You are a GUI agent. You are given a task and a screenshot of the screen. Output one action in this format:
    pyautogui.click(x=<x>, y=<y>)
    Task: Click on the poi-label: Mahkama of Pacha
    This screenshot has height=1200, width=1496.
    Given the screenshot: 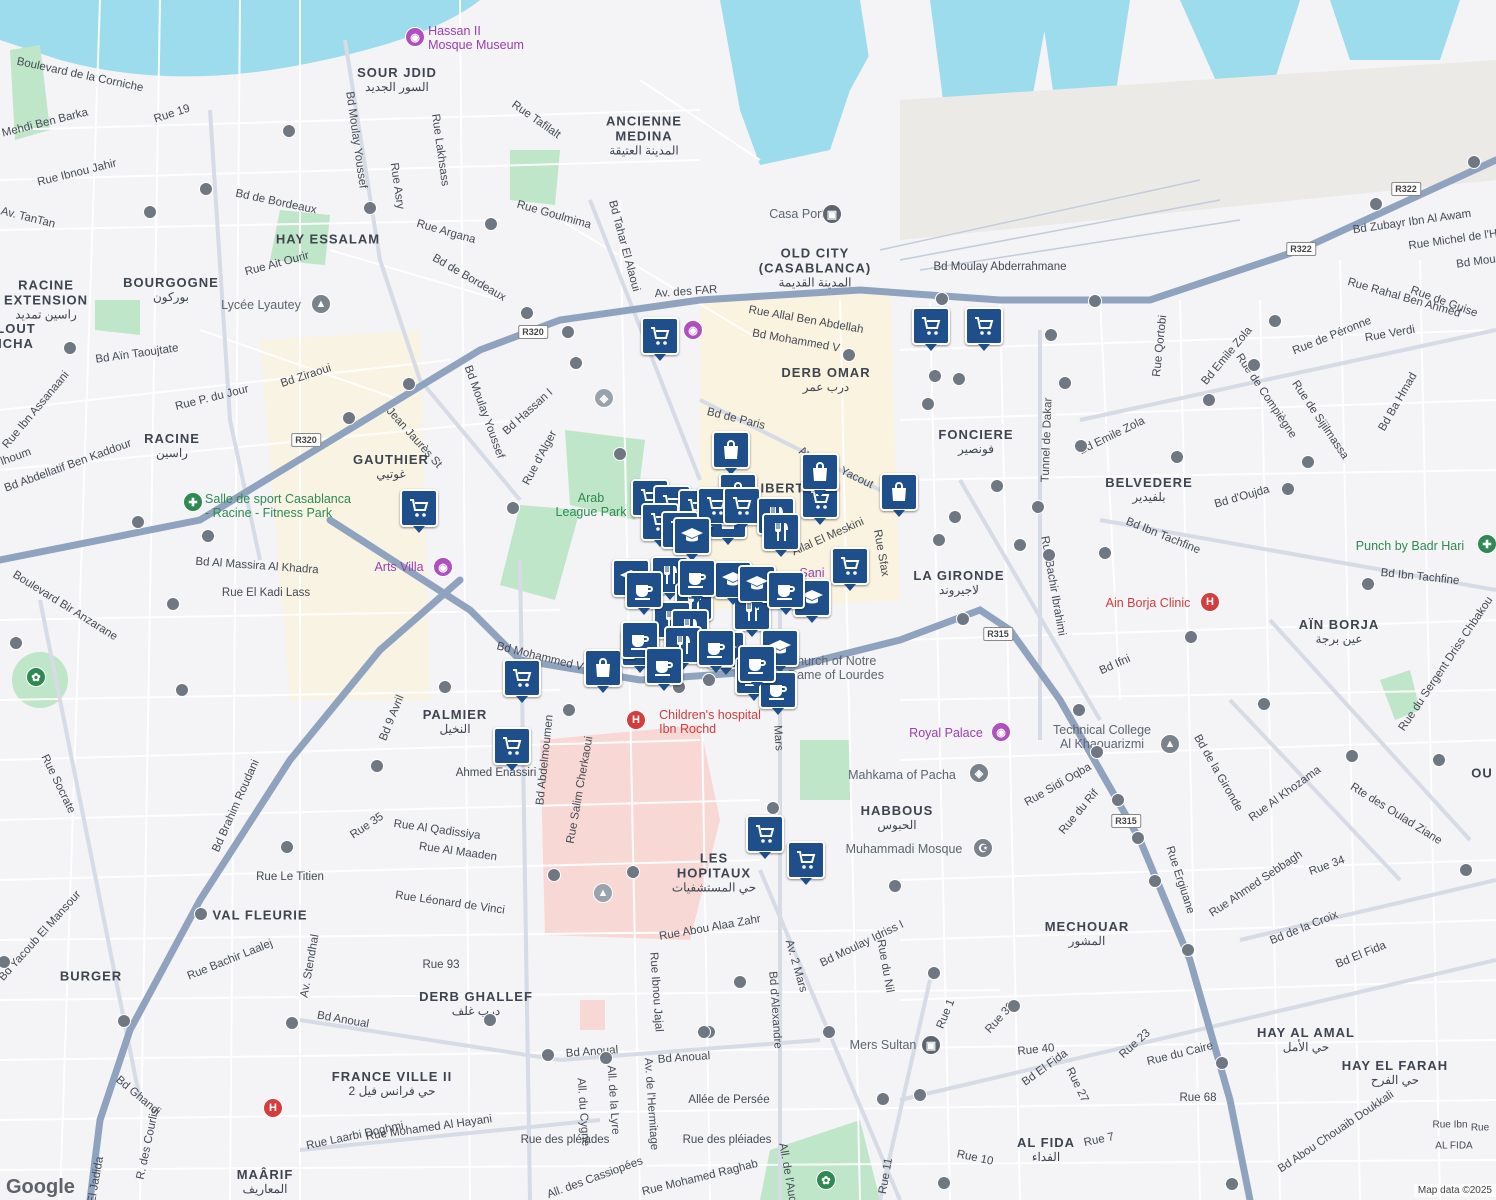 What is the action you would take?
    pyautogui.click(x=902, y=775)
    